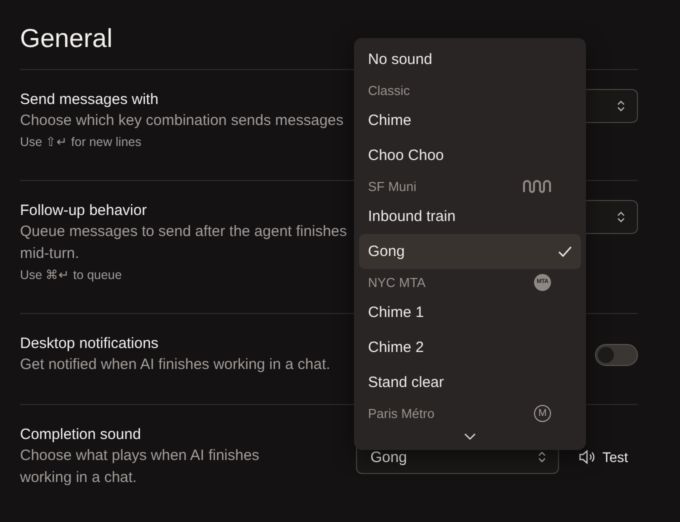 This screenshot has height=522, width=680. What do you see at coordinates (81, 142) in the screenshot?
I see `shortcut-hint: Use ⇧↵ for new lines` at bounding box center [81, 142].